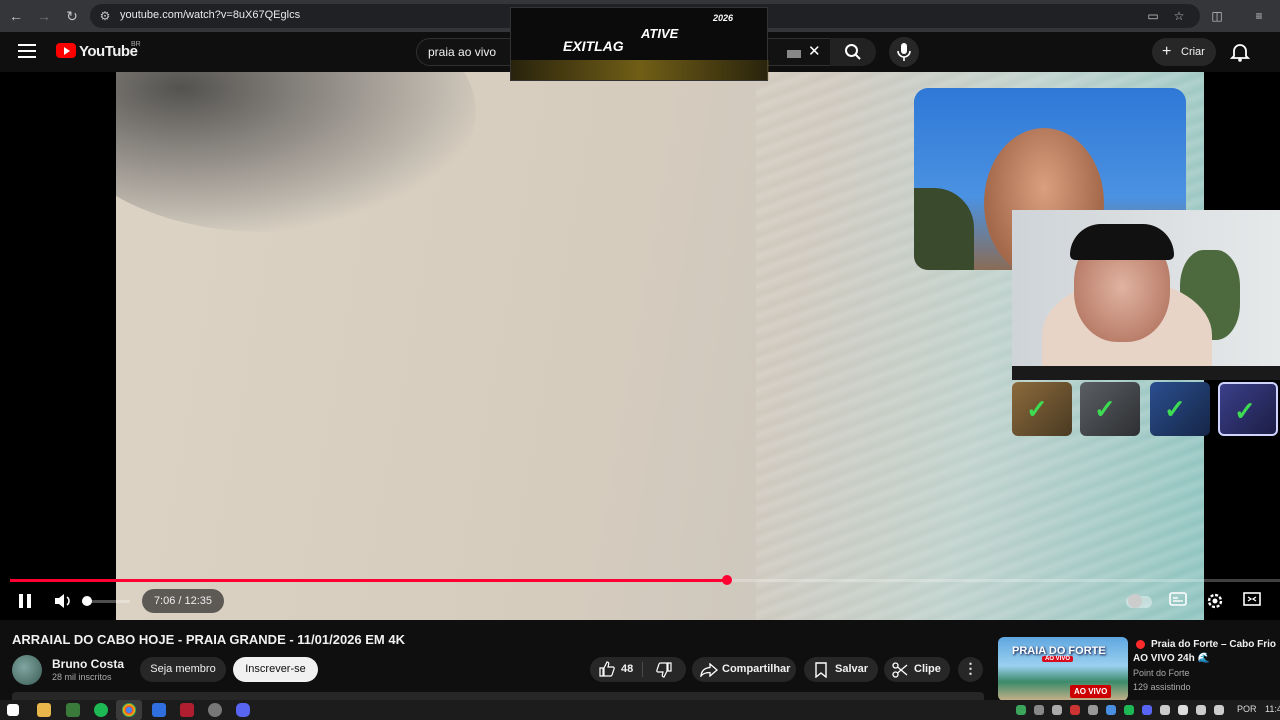 The image size is (1280, 720). I want to click on hamburger-menu-icon, so click(27, 51).